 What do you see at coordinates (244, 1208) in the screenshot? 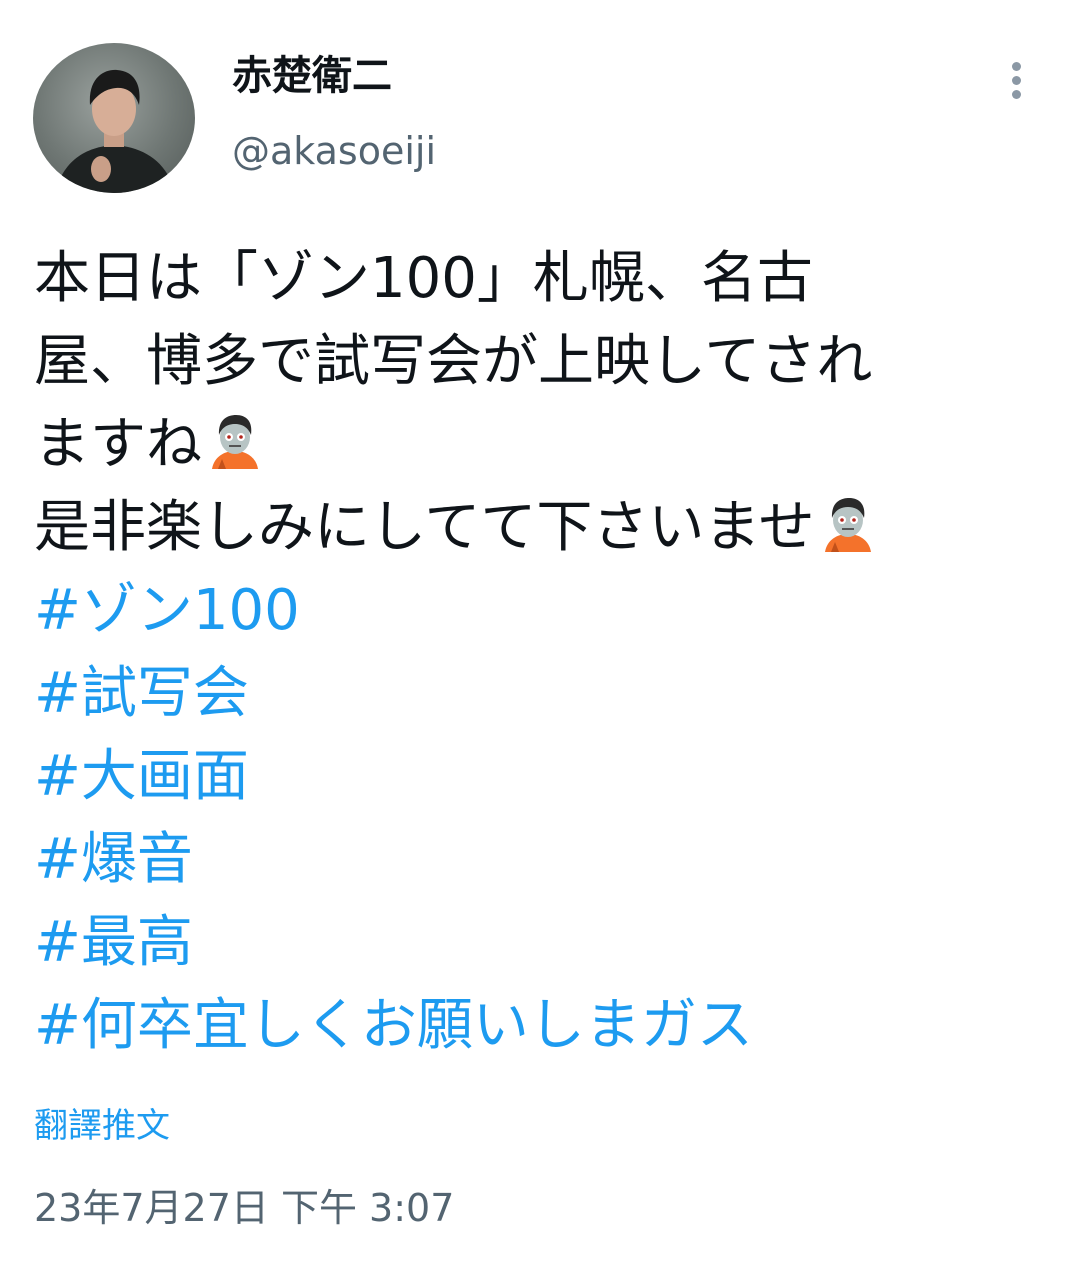
I see `tweet-timestamp: 23年7月27日 下午 3:07` at bounding box center [244, 1208].